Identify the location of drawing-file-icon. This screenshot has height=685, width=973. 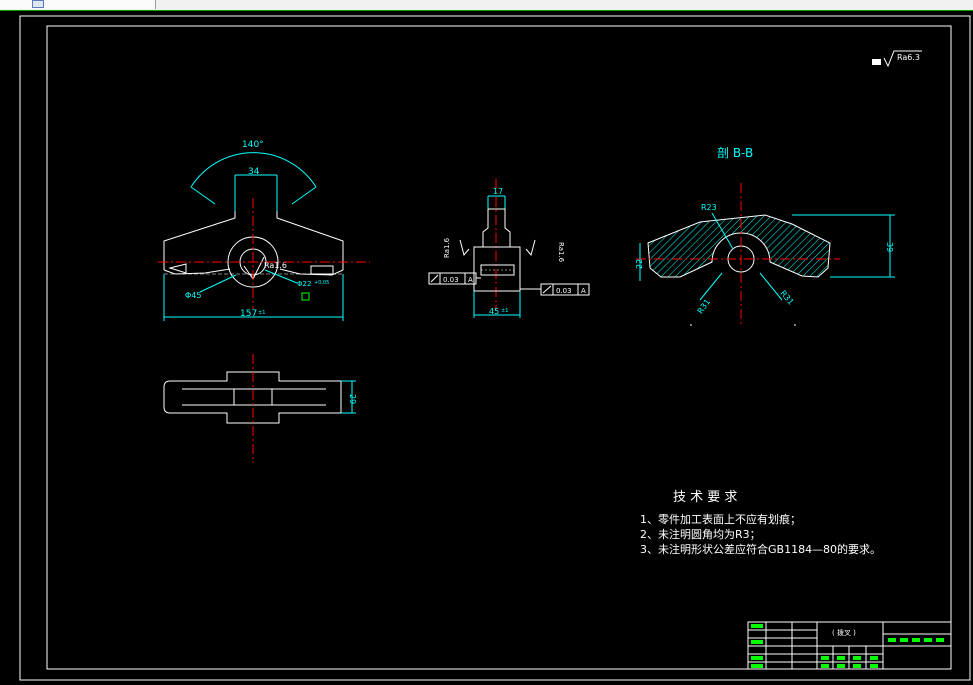
(38, 4).